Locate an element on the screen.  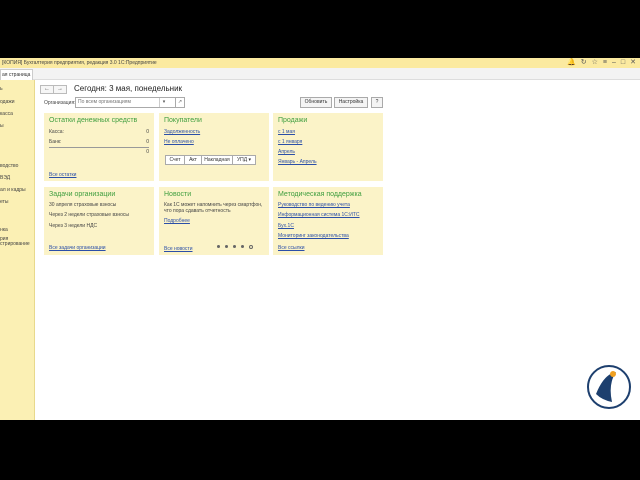
sidebar-item: нка is located at coordinates (4, 230).